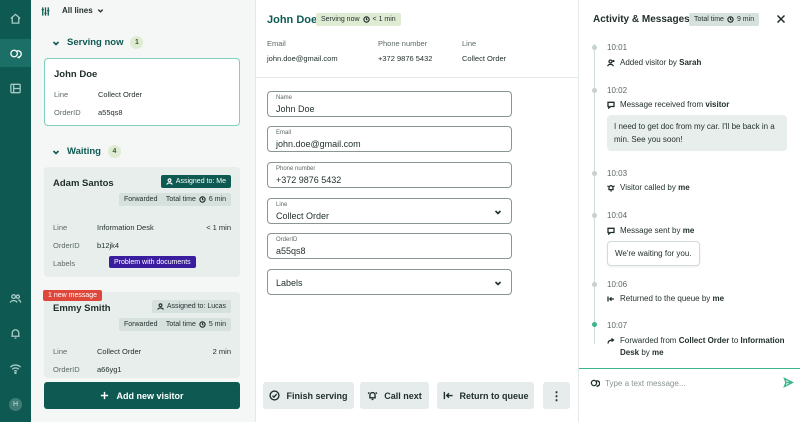 Image resolution: width=800 pixels, height=422 pixels. Describe the element at coordinates (699, 299) in the screenshot. I see `activity-event: Returned to the queue by me` at that location.